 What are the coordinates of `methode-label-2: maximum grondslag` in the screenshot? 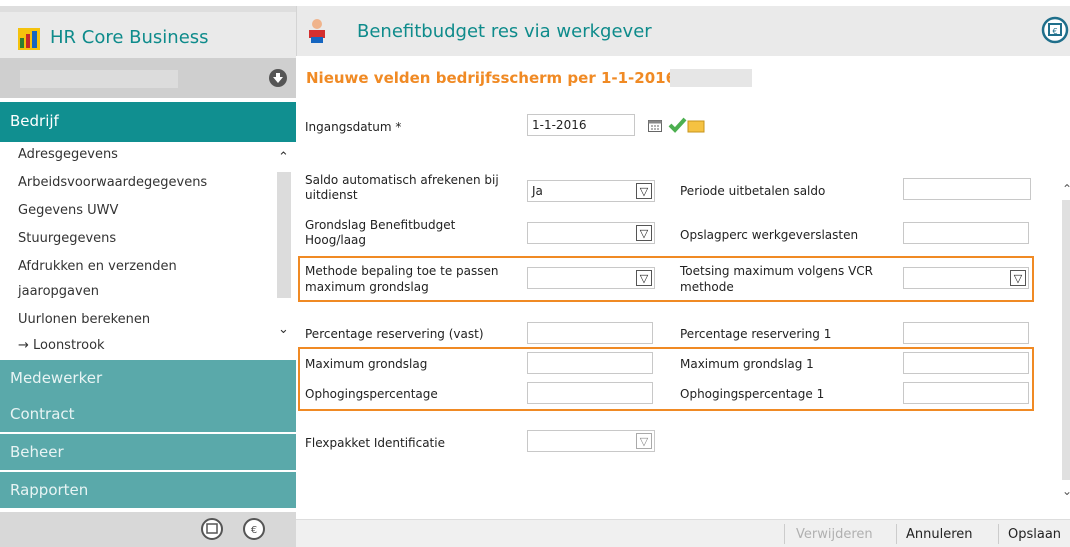 It's located at (367, 287).